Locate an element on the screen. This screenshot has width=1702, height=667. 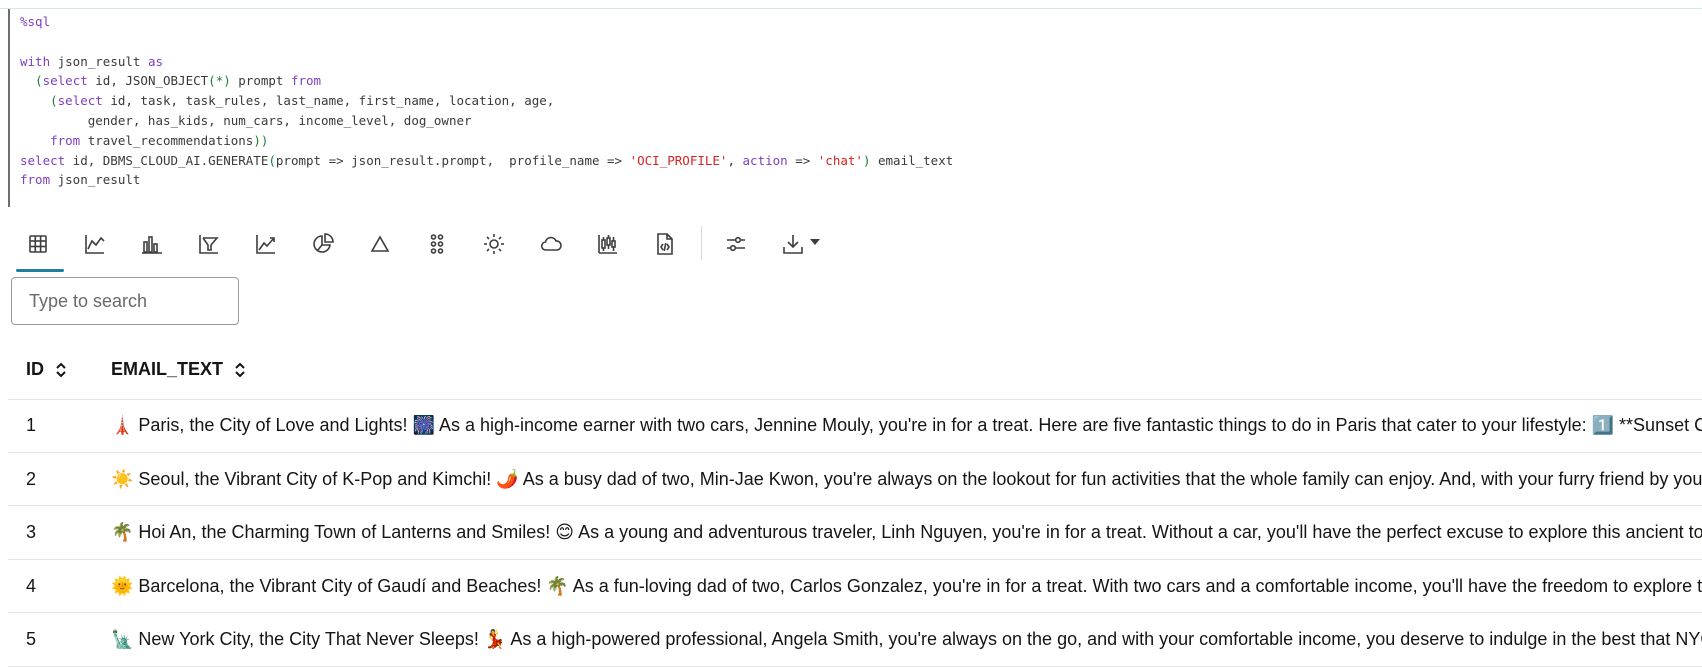
code-token: 'chat' is located at coordinates (840, 160).